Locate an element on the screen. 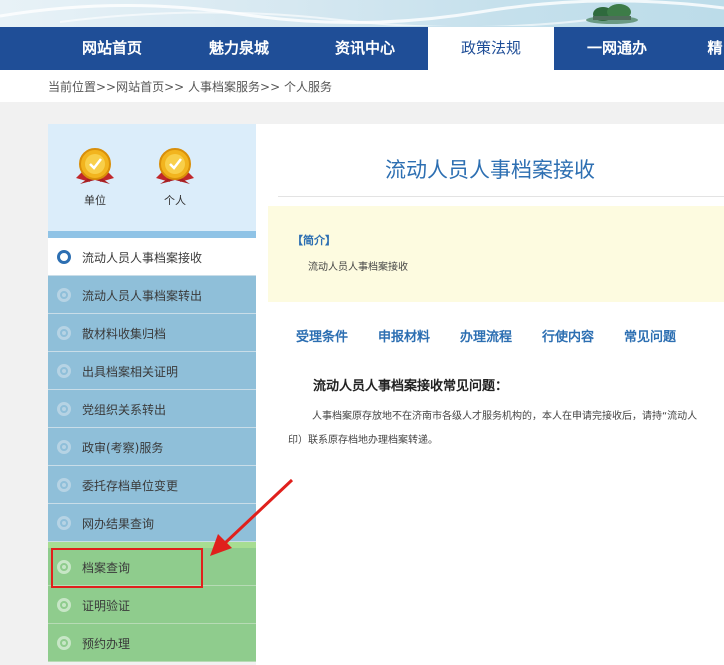 The height and width of the screenshot is (665, 724). sidebar-item-political-review: 政审(考察)服务 is located at coordinates (152, 447).